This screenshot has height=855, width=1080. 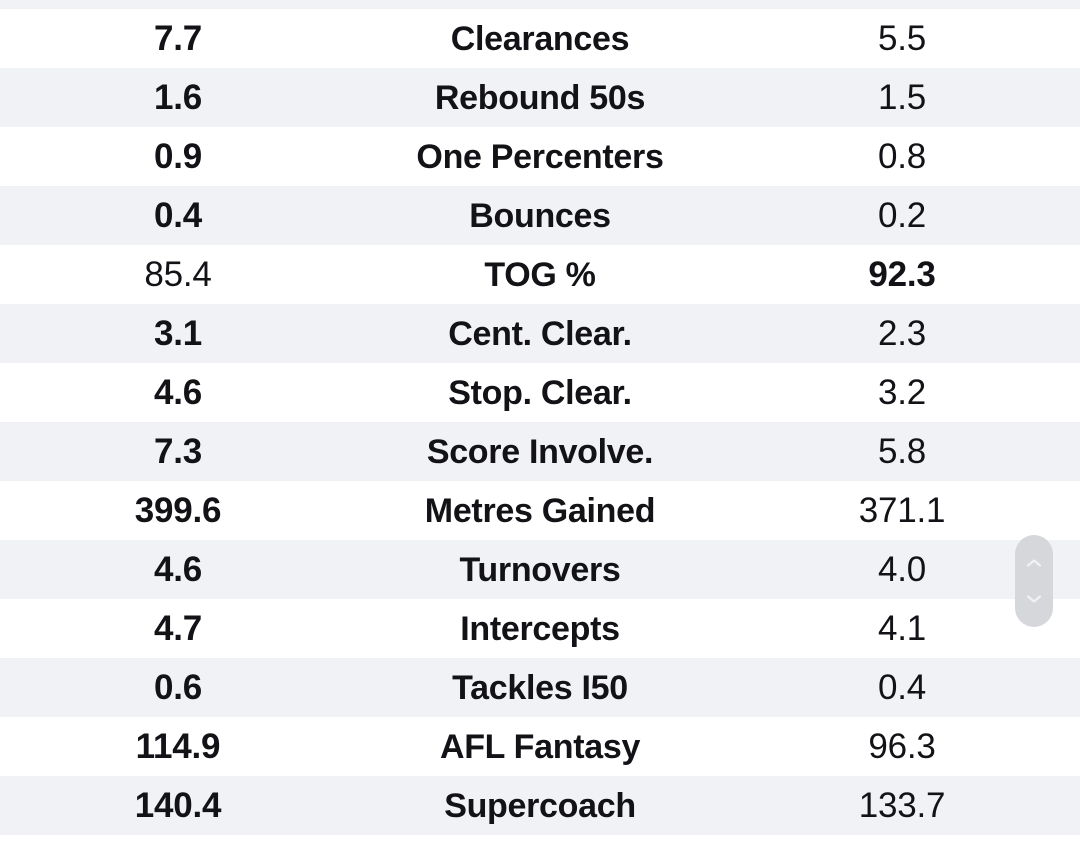 What do you see at coordinates (178, 97) in the screenshot?
I see `player-a-value: 1.6` at bounding box center [178, 97].